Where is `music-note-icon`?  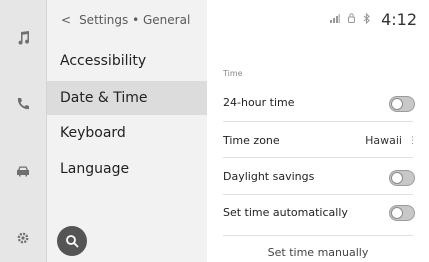
music-note-icon is located at coordinates (23, 38).